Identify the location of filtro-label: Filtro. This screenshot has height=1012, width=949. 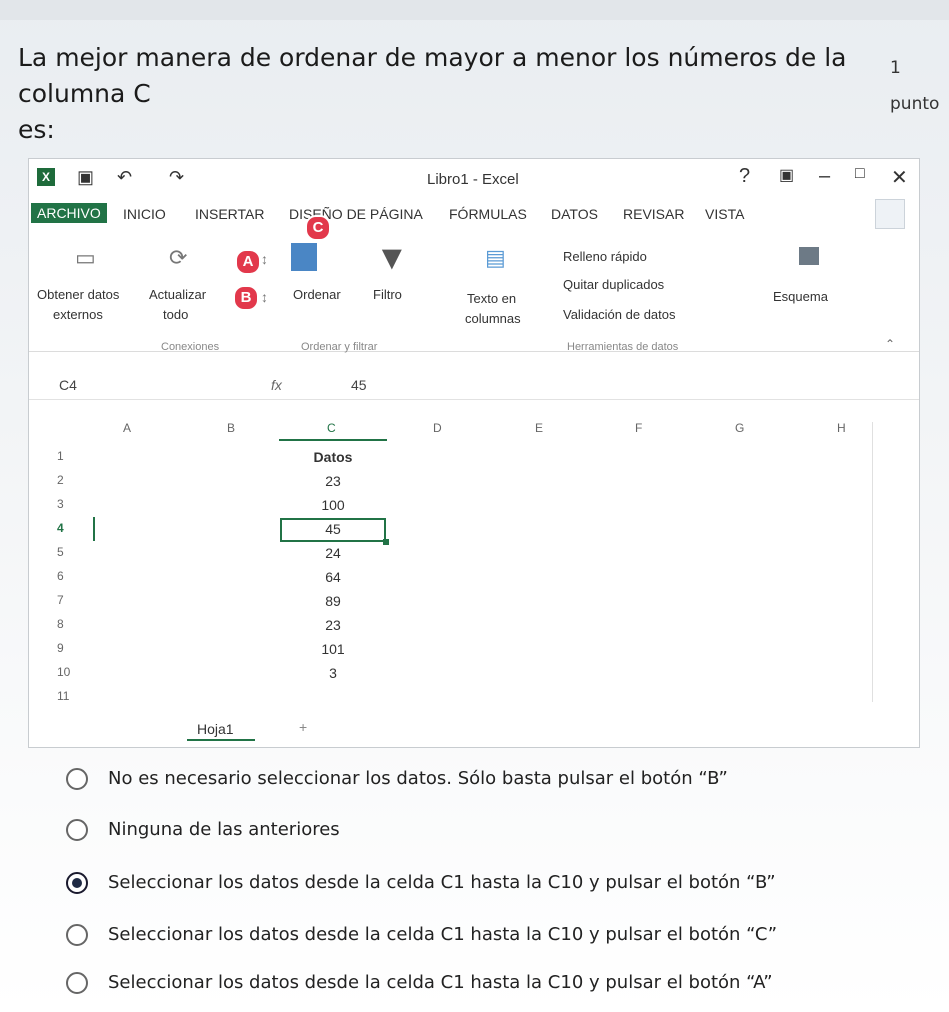
(387, 294).